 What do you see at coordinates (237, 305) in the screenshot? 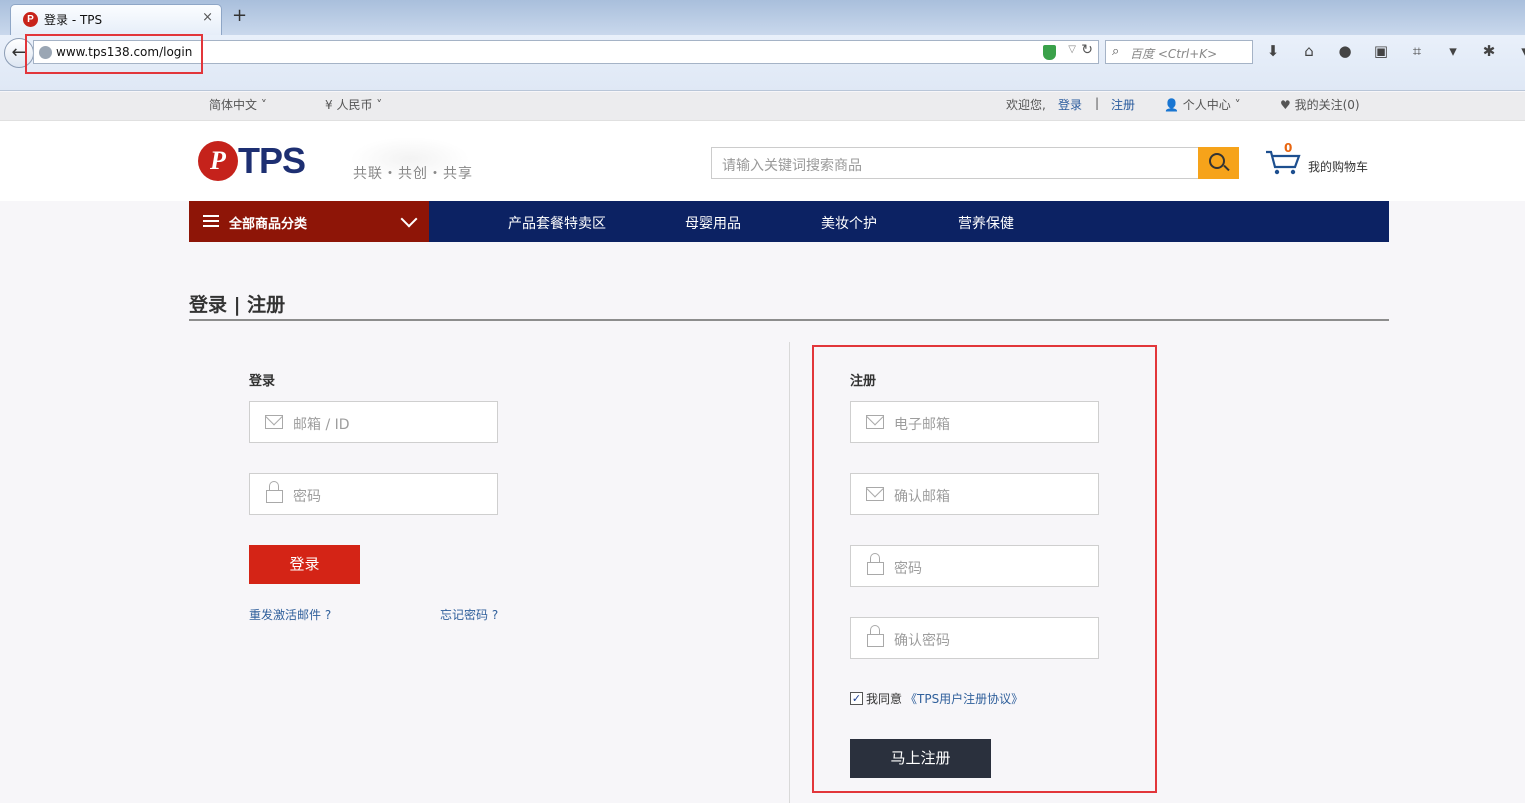
I see `page-title: 登录 | 注册` at bounding box center [237, 305].